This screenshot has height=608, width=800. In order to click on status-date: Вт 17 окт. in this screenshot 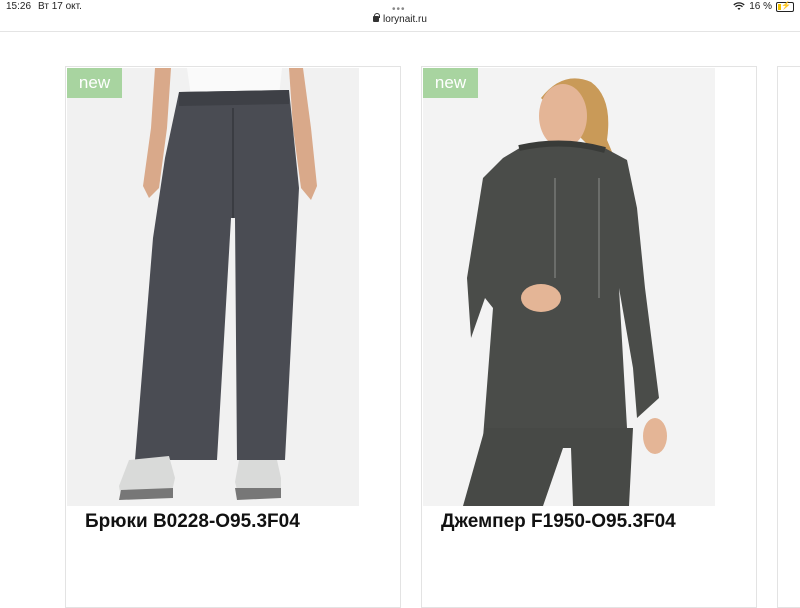, I will do `click(60, 6)`.